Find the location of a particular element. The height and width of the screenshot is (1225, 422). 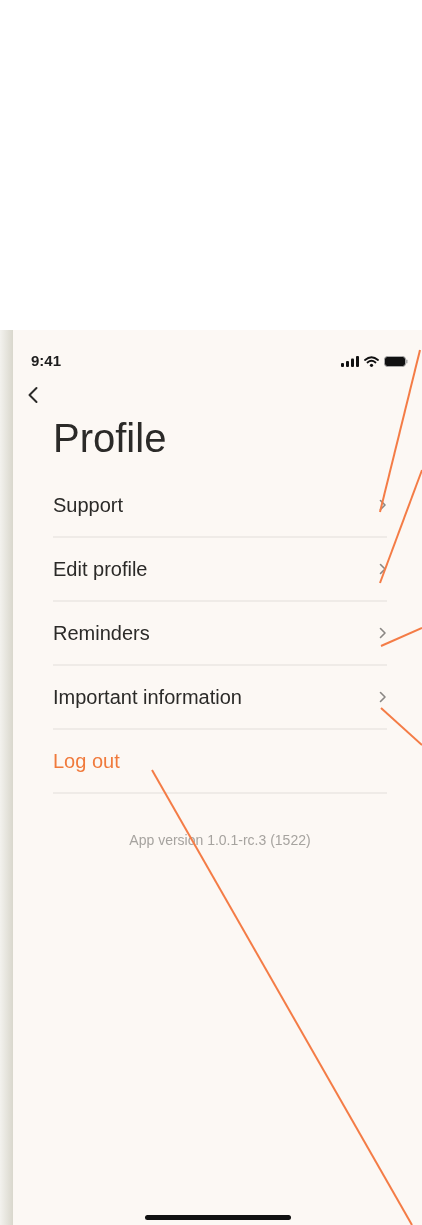

menu-item: Support is located at coordinates (88, 505).